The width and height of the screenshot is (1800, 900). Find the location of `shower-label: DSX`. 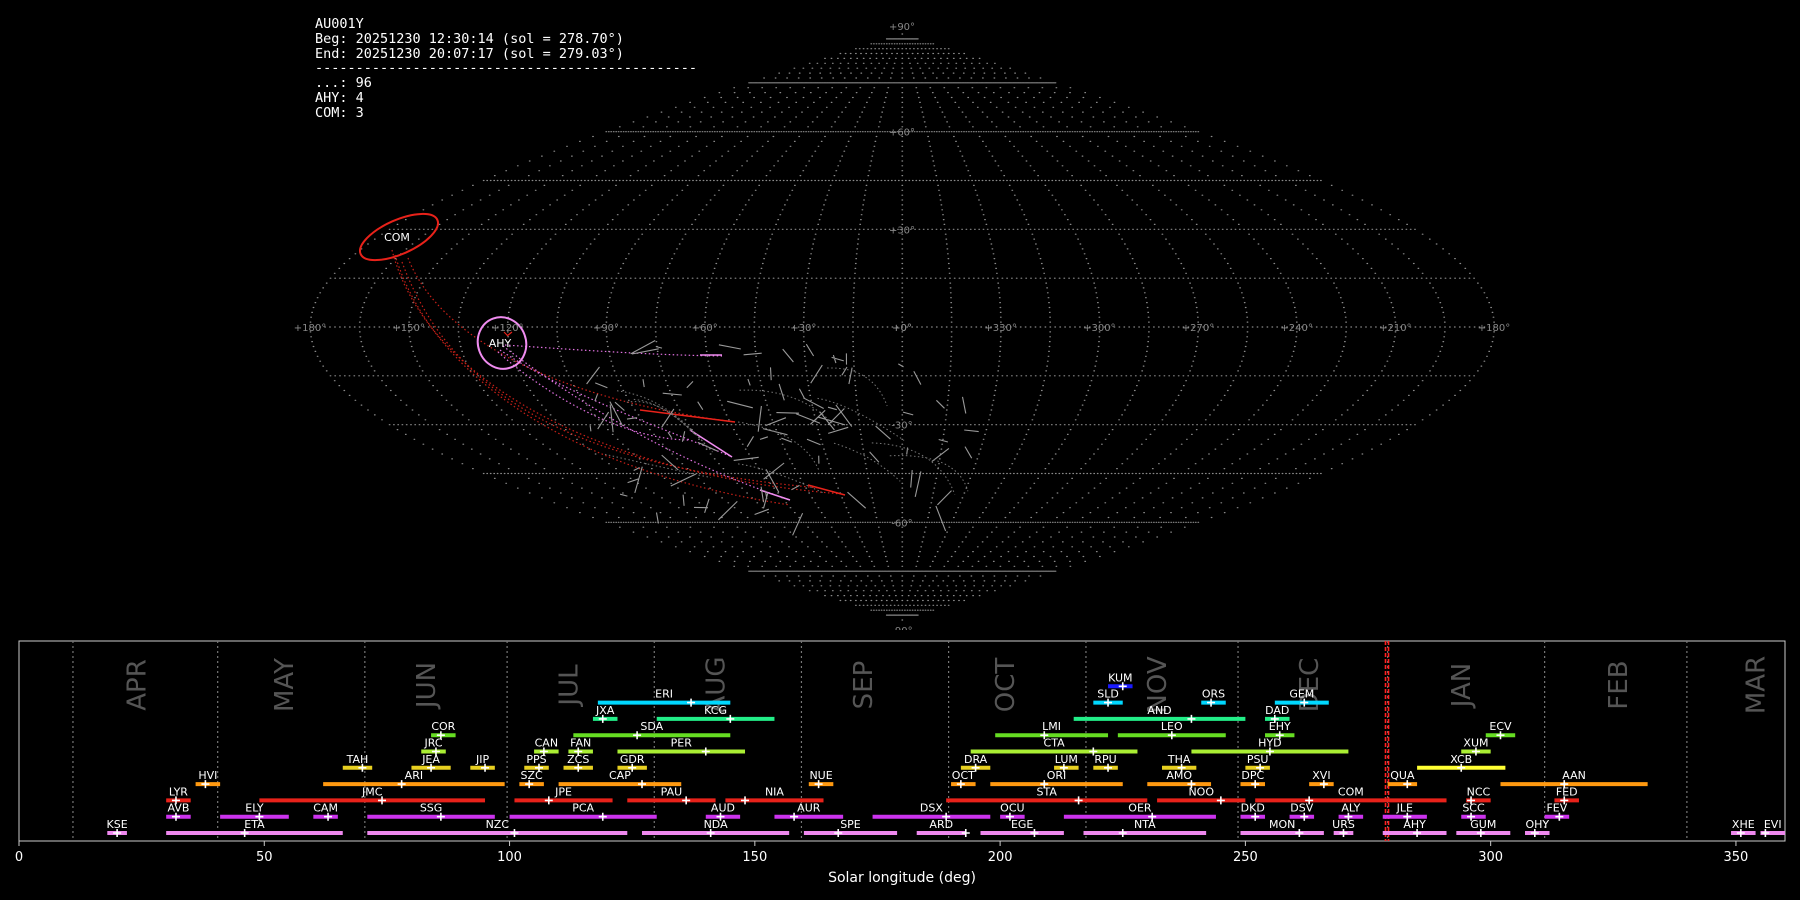

shower-label: DSX is located at coordinates (931, 808).